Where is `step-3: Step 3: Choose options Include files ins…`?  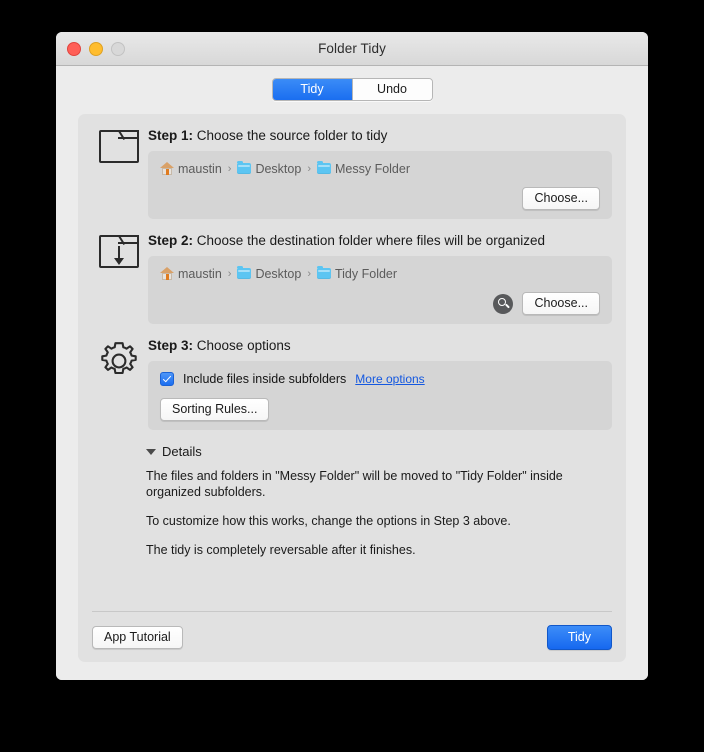
step-3: Step 3: Choose options Include files ins… is located at coordinates (352, 377).